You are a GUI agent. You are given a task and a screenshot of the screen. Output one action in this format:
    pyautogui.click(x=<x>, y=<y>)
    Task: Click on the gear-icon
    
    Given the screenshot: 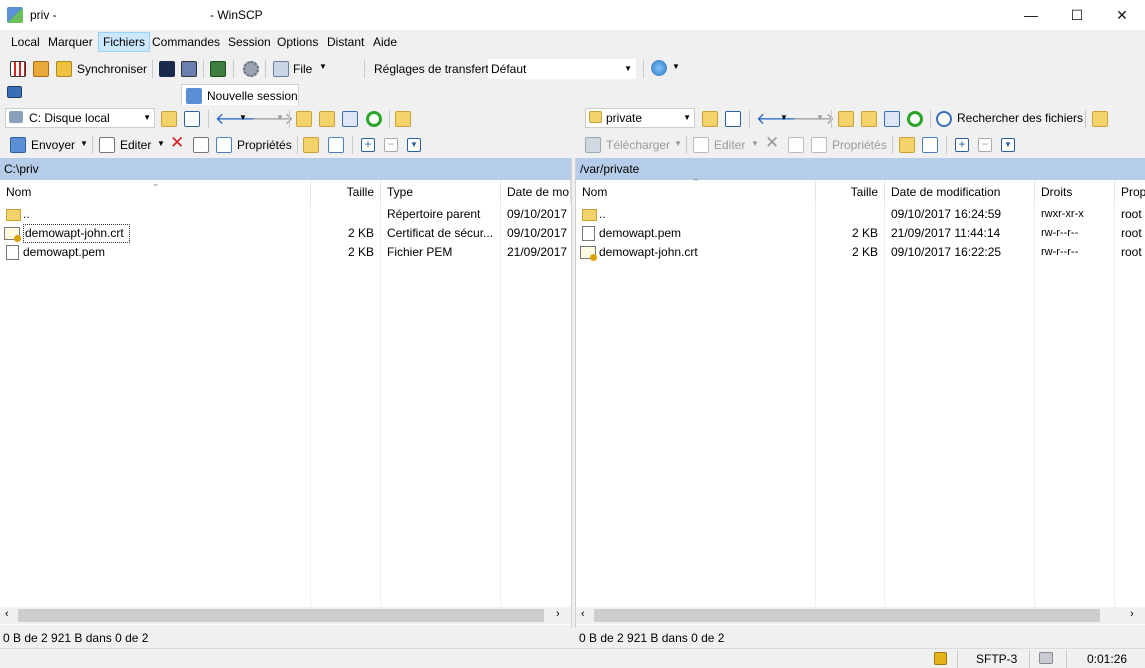 What is the action you would take?
    pyautogui.click(x=251, y=69)
    